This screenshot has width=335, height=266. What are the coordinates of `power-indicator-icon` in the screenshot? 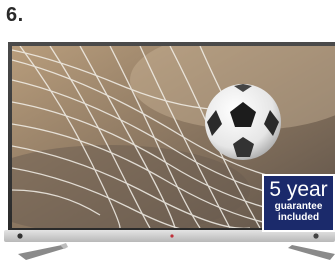 It's located at (20, 236).